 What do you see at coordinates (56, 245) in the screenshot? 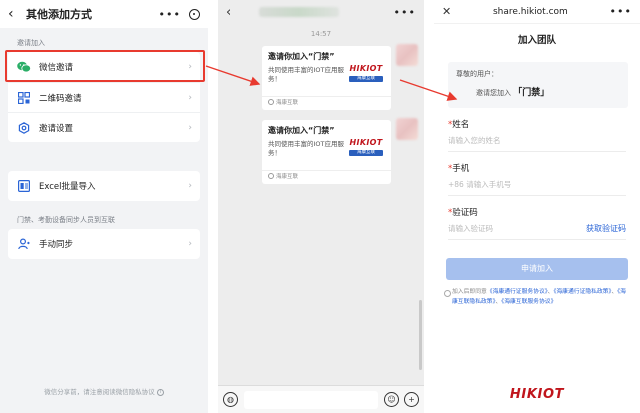
I see `row-label: 手动同步` at bounding box center [56, 245].